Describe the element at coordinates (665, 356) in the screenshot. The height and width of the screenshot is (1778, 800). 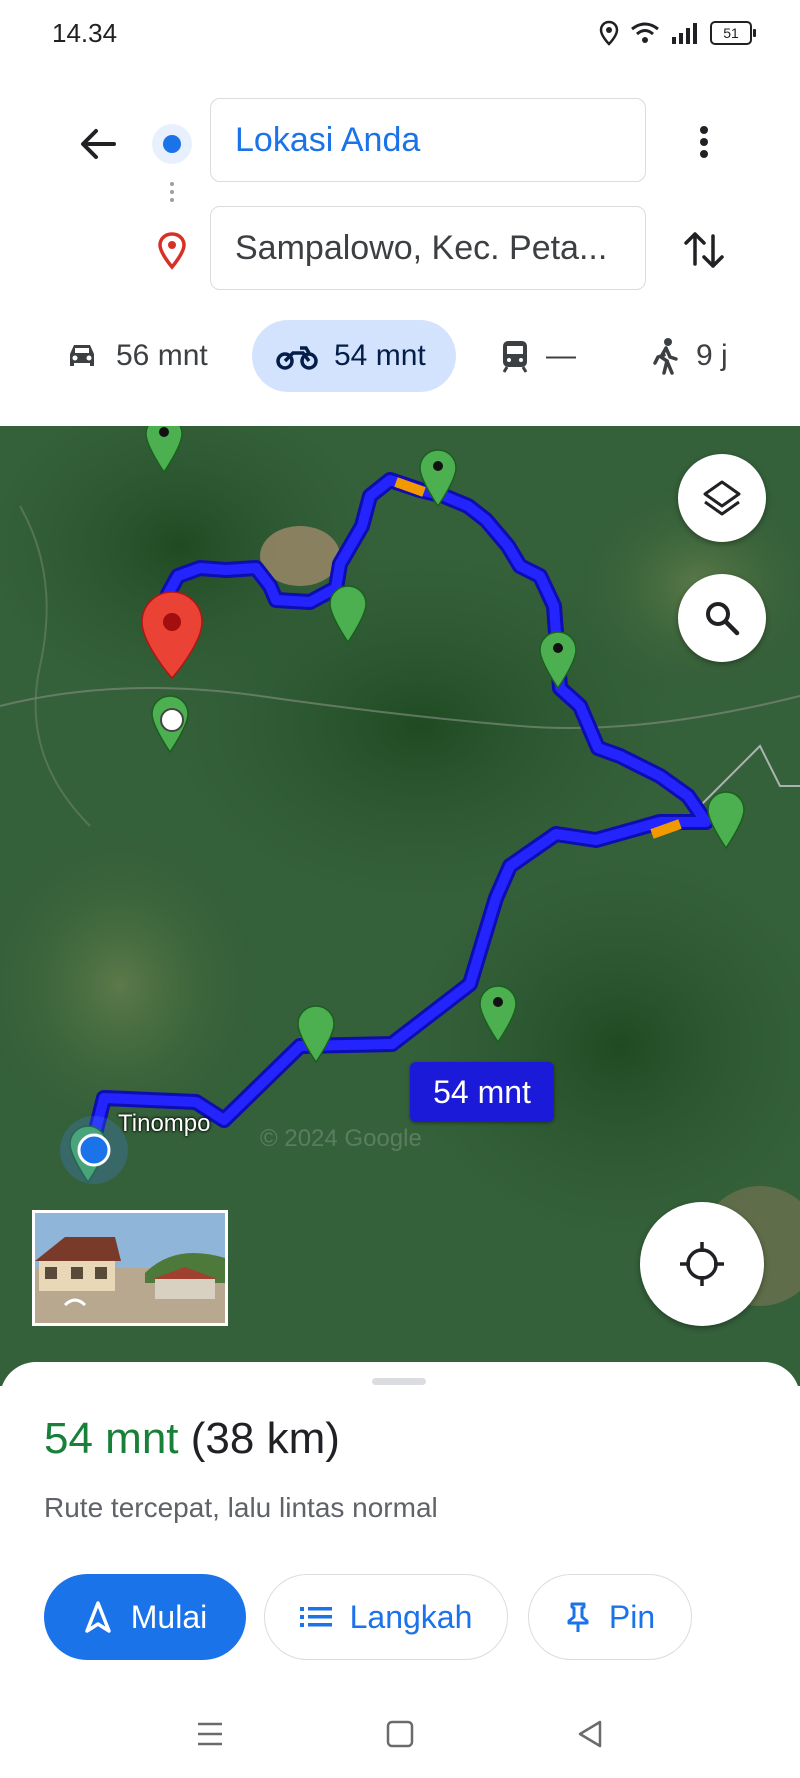
I see `walk-icon` at that location.